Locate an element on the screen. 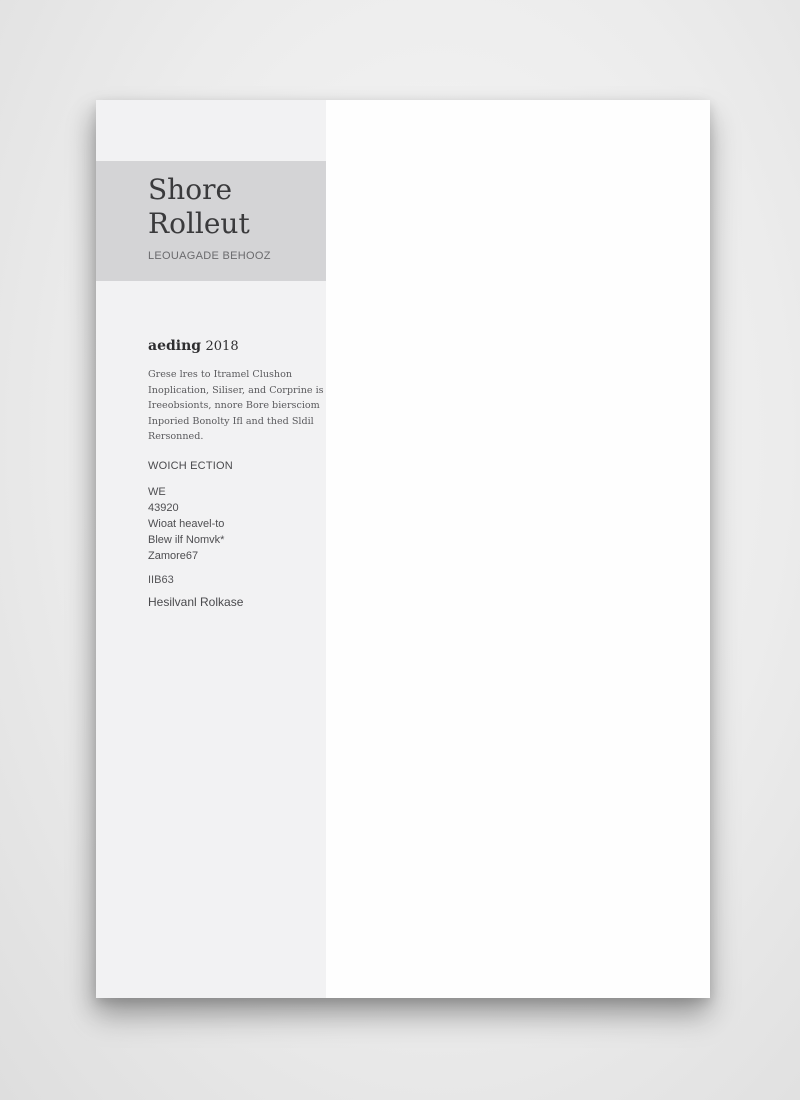  body-line: Ireeobsionts, nnore Bore biersciom is located at coordinates (234, 405).